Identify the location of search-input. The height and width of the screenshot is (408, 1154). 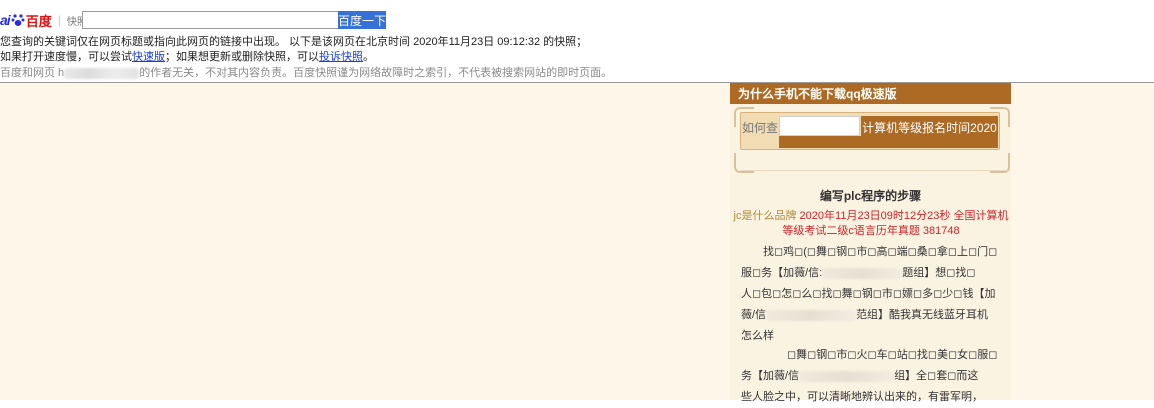
(211, 20).